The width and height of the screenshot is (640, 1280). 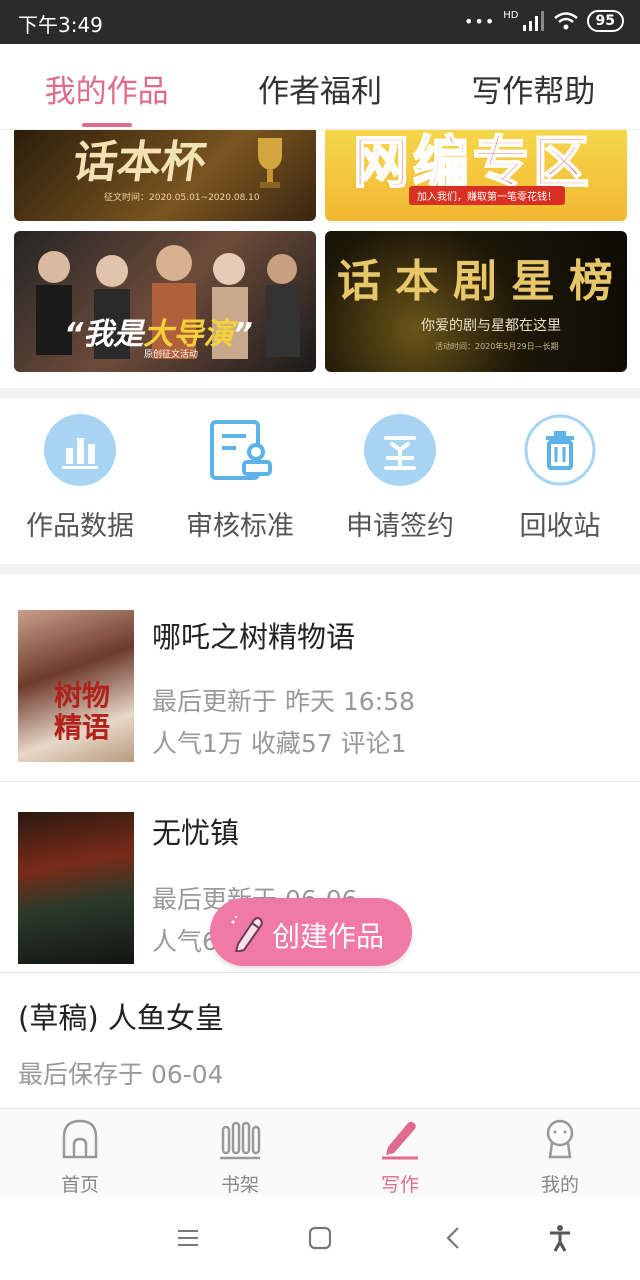 What do you see at coordinates (241, 450) in the screenshot?
I see `review-document-icon` at bounding box center [241, 450].